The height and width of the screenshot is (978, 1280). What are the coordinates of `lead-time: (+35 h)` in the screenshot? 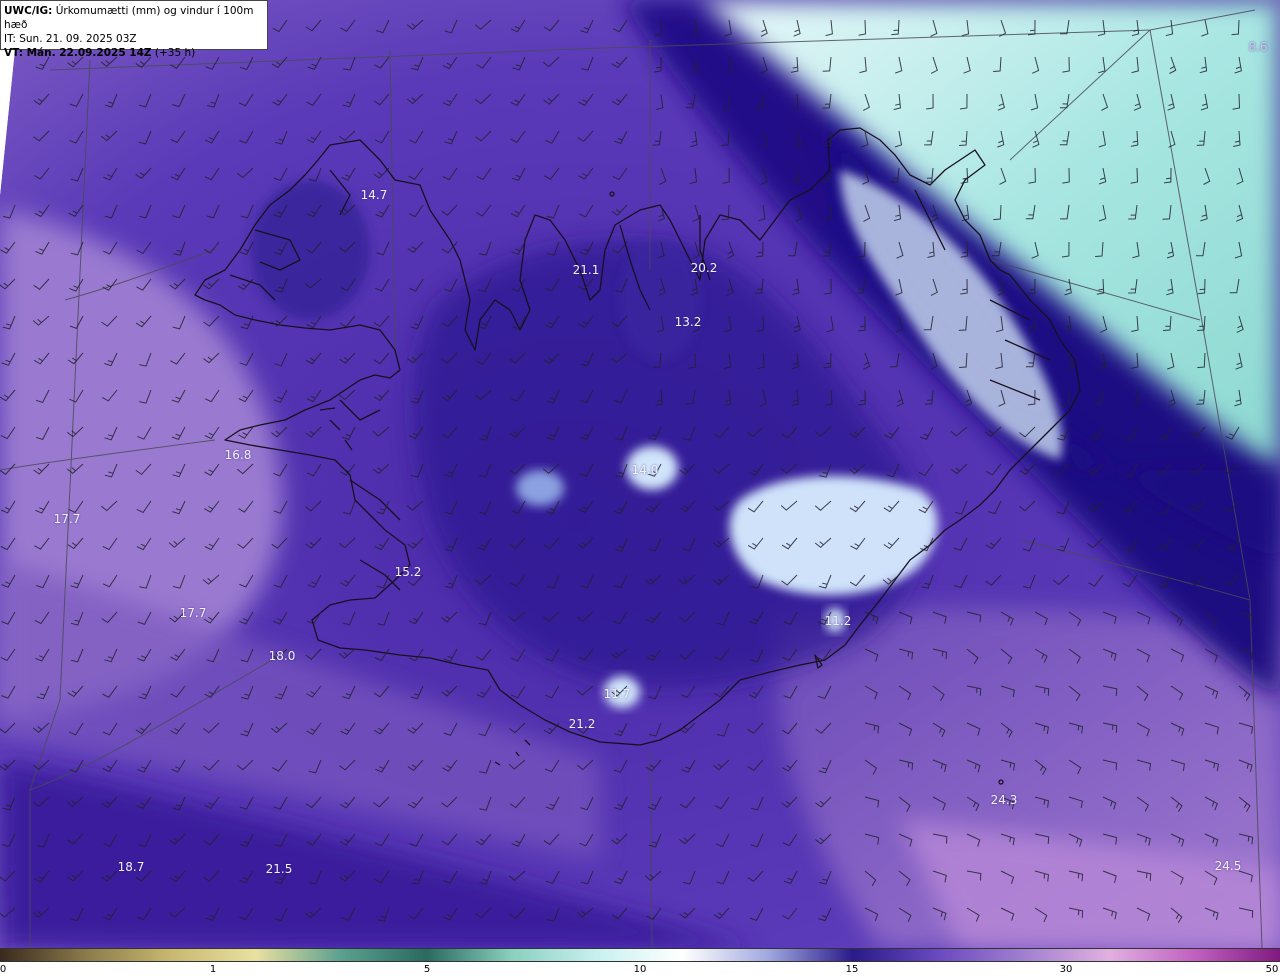 It's located at (175, 53).